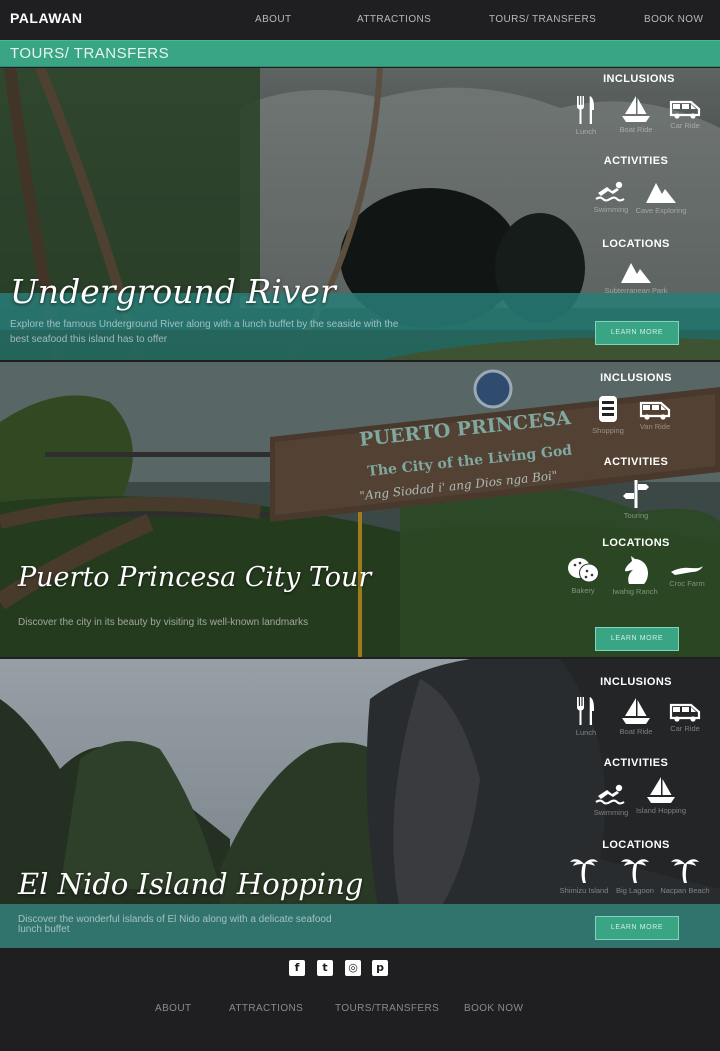  Describe the element at coordinates (360, 53) in the screenshot. I see `page-title-bar: TOURS/ TRANSFERS` at that location.